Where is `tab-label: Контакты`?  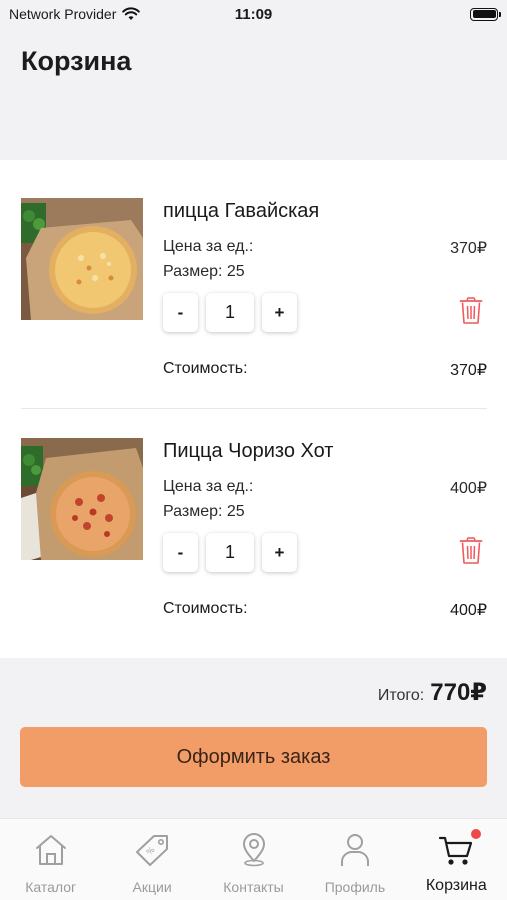 tab-label: Контакты is located at coordinates (253, 887).